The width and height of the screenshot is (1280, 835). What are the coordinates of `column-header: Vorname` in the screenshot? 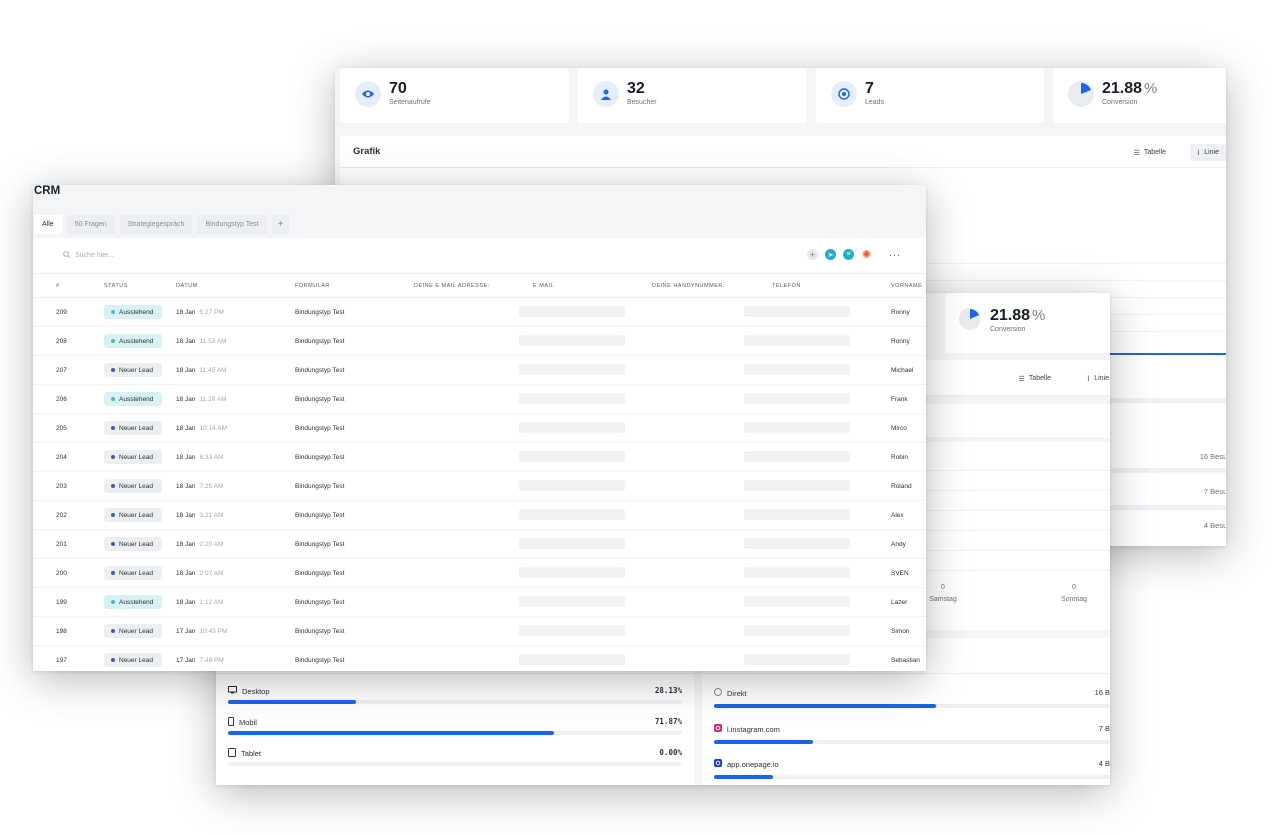 It's located at (906, 286).